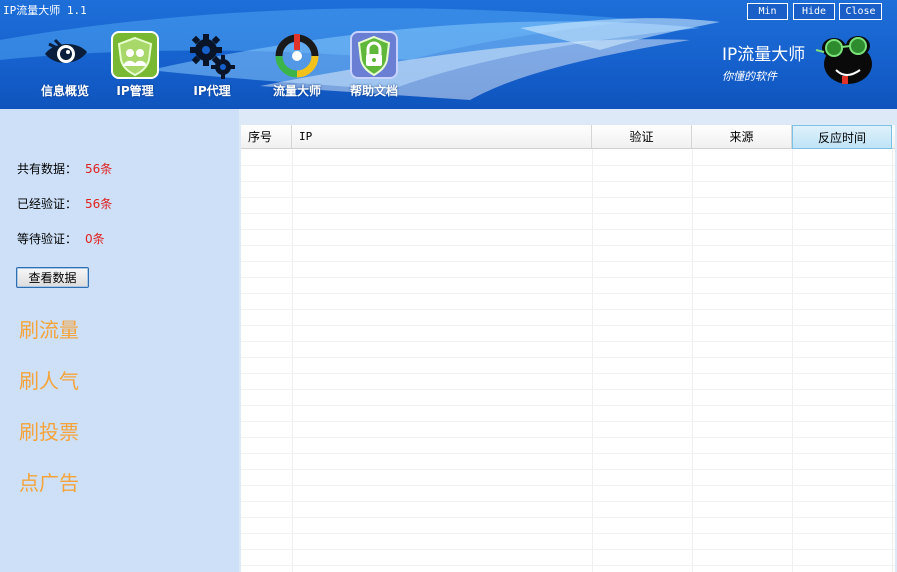 The width and height of the screenshot is (897, 572). What do you see at coordinates (49, 430) in the screenshot?
I see `link-brush-vote: 刷投票` at bounding box center [49, 430].